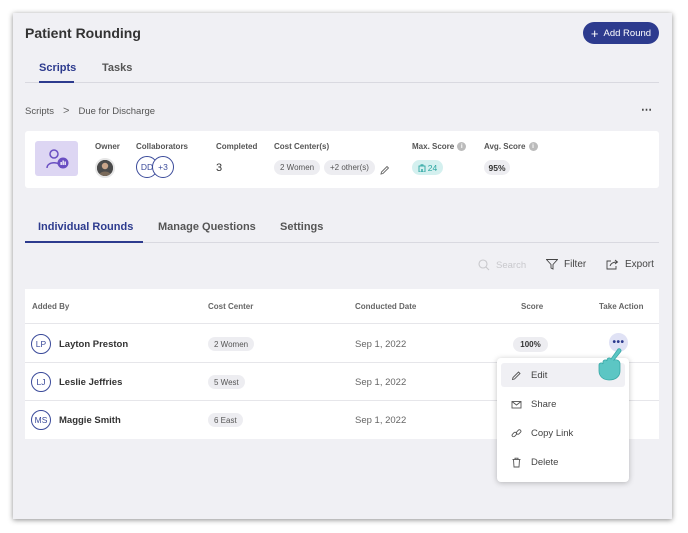 Image resolution: width=688 pixels, height=533 pixels. Describe the element at coordinates (497, 167) in the screenshot. I see `avg-score-chip: 95%` at that location.